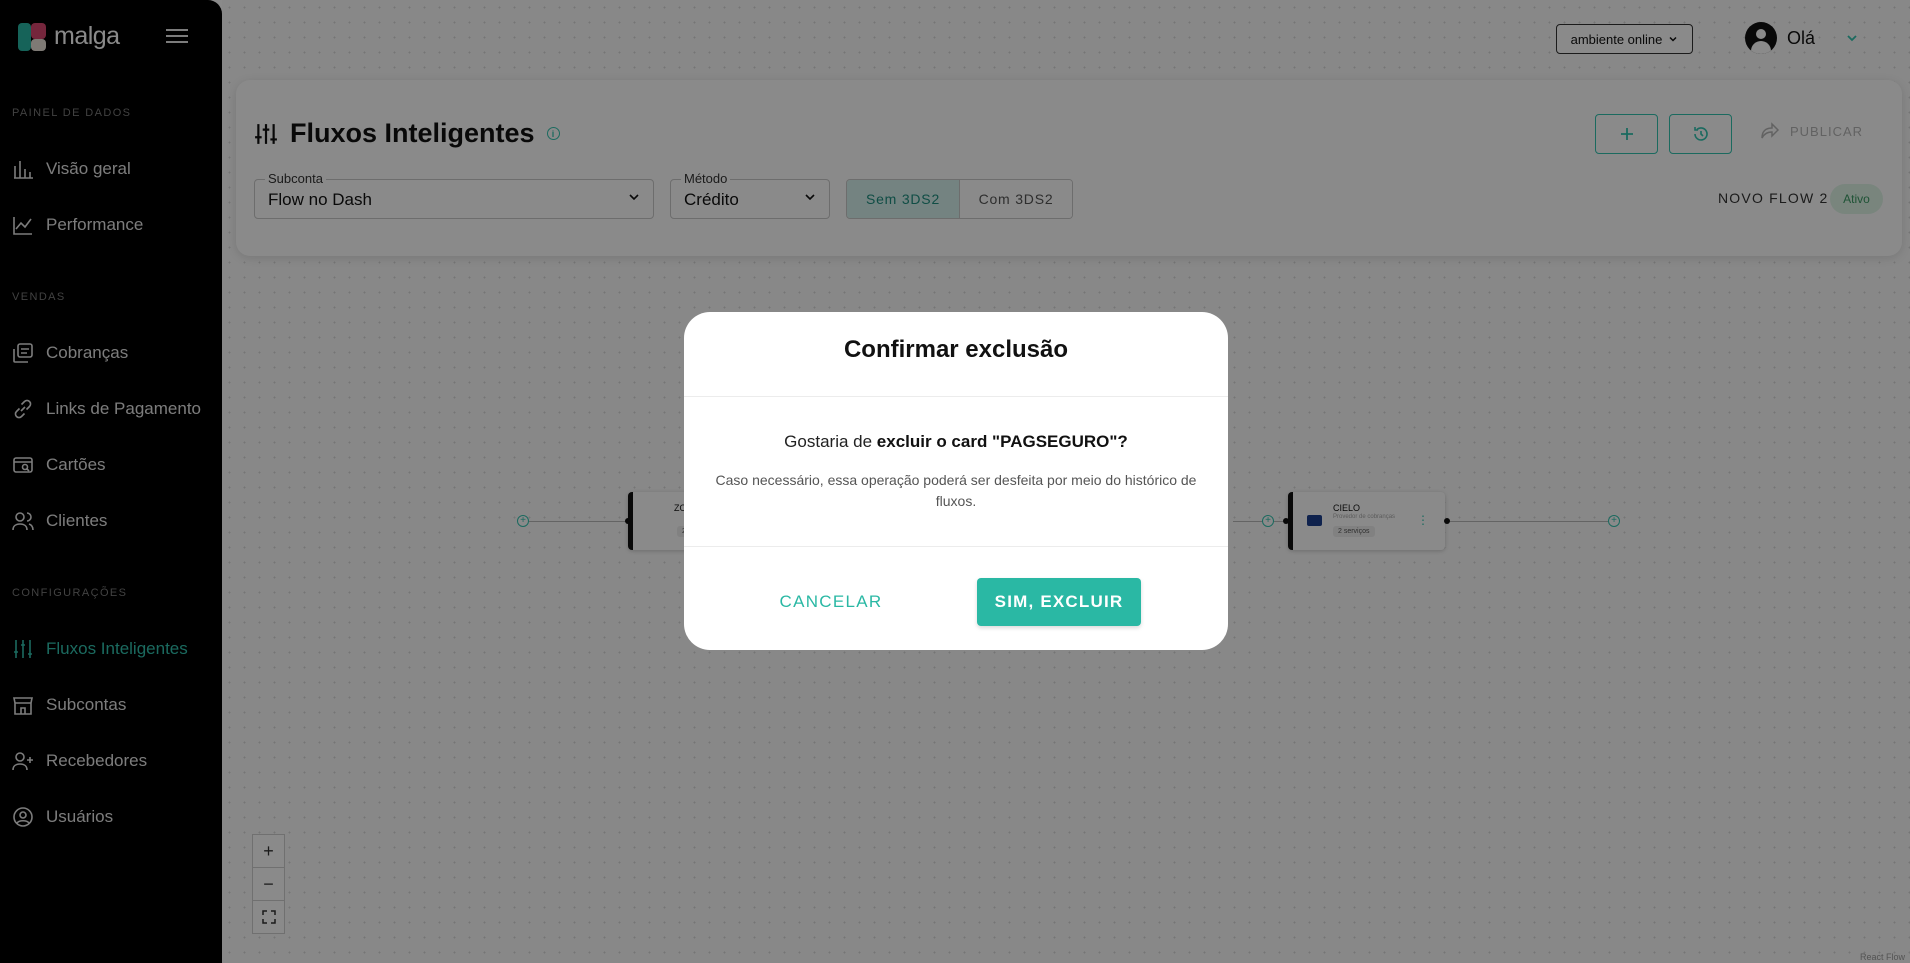 This screenshot has width=1910, height=963. What do you see at coordinates (956, 349) in the screenshot?
I see `dialog-title: Confirmar exclusão` at bounding box center [956, 349].